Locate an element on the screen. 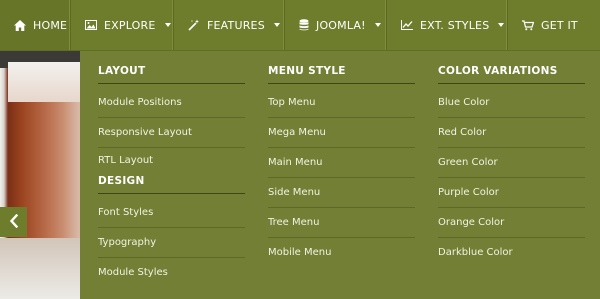  chevron-left-icon is located at coordinates (14, 222).